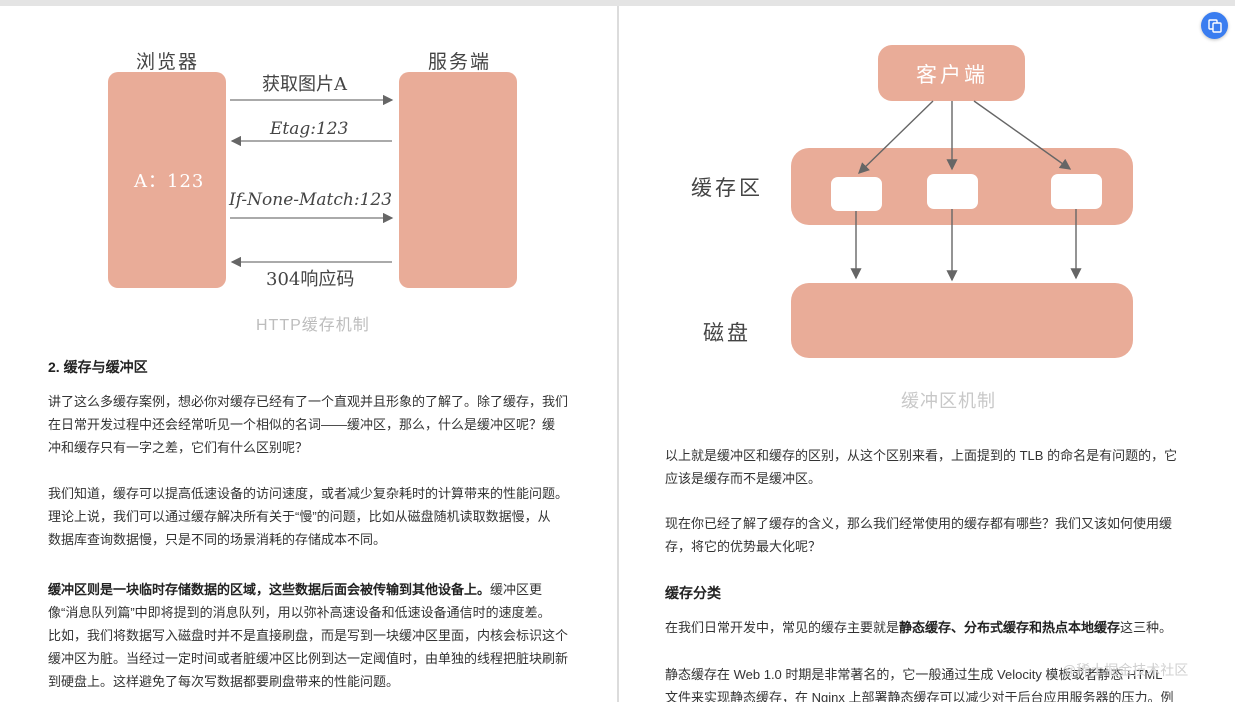 The image size is (1235, 702). Describe the element at coordinates (743, 546) in the screenshot. I see `text-line: 存，将它的优势最大化呢？` at that location.